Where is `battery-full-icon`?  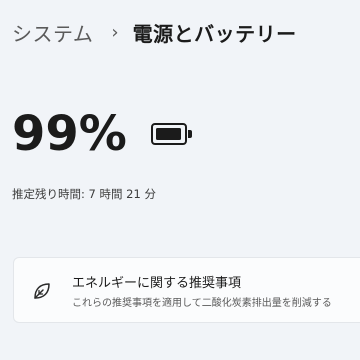
battery-full-icon is located at coordinates (171, 134).